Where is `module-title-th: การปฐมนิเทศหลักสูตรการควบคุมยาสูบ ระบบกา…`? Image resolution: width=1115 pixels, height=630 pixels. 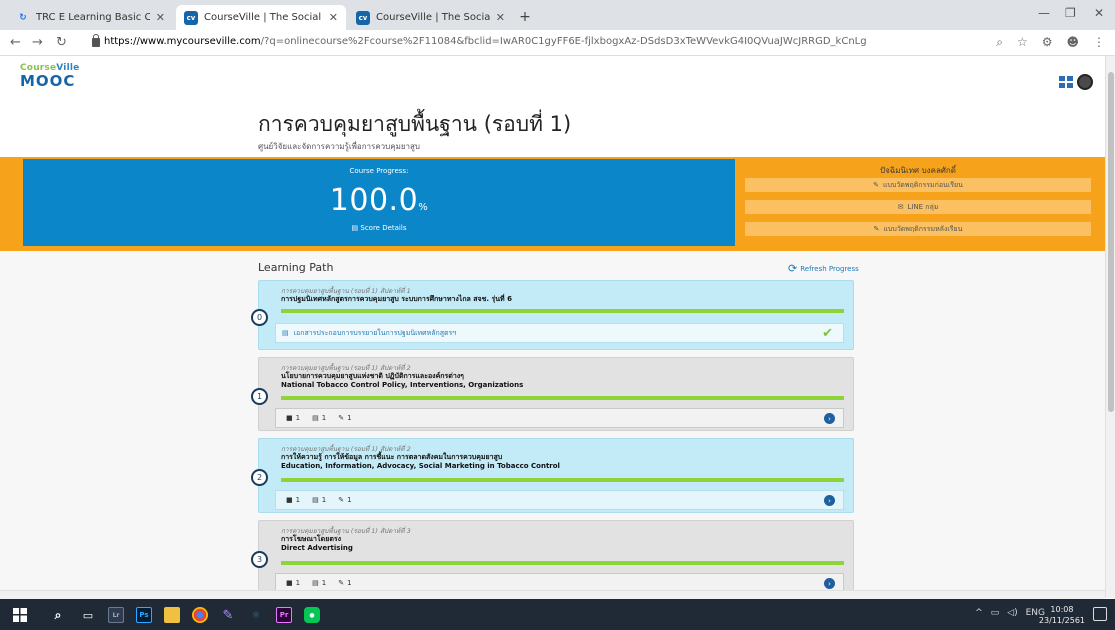 module-title-th: การปฐมนิเทศหลักสูตรการควบคุมยาสูบ ระบบกา… is located at coordinates (396, 299).